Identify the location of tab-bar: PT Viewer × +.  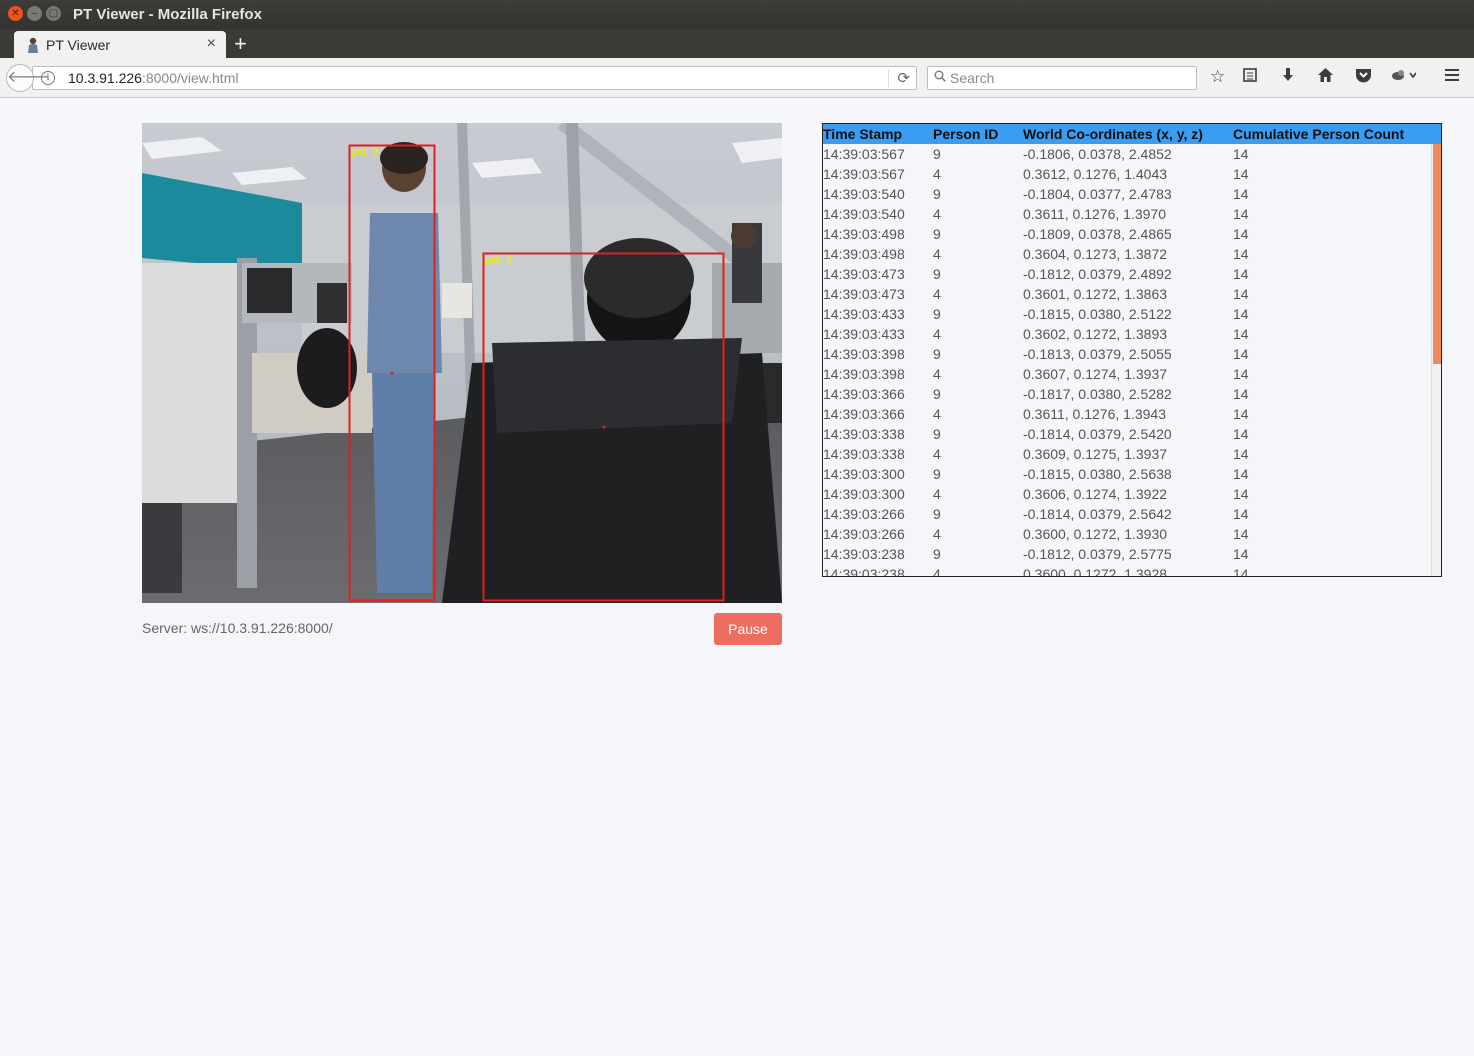
(737, 43).